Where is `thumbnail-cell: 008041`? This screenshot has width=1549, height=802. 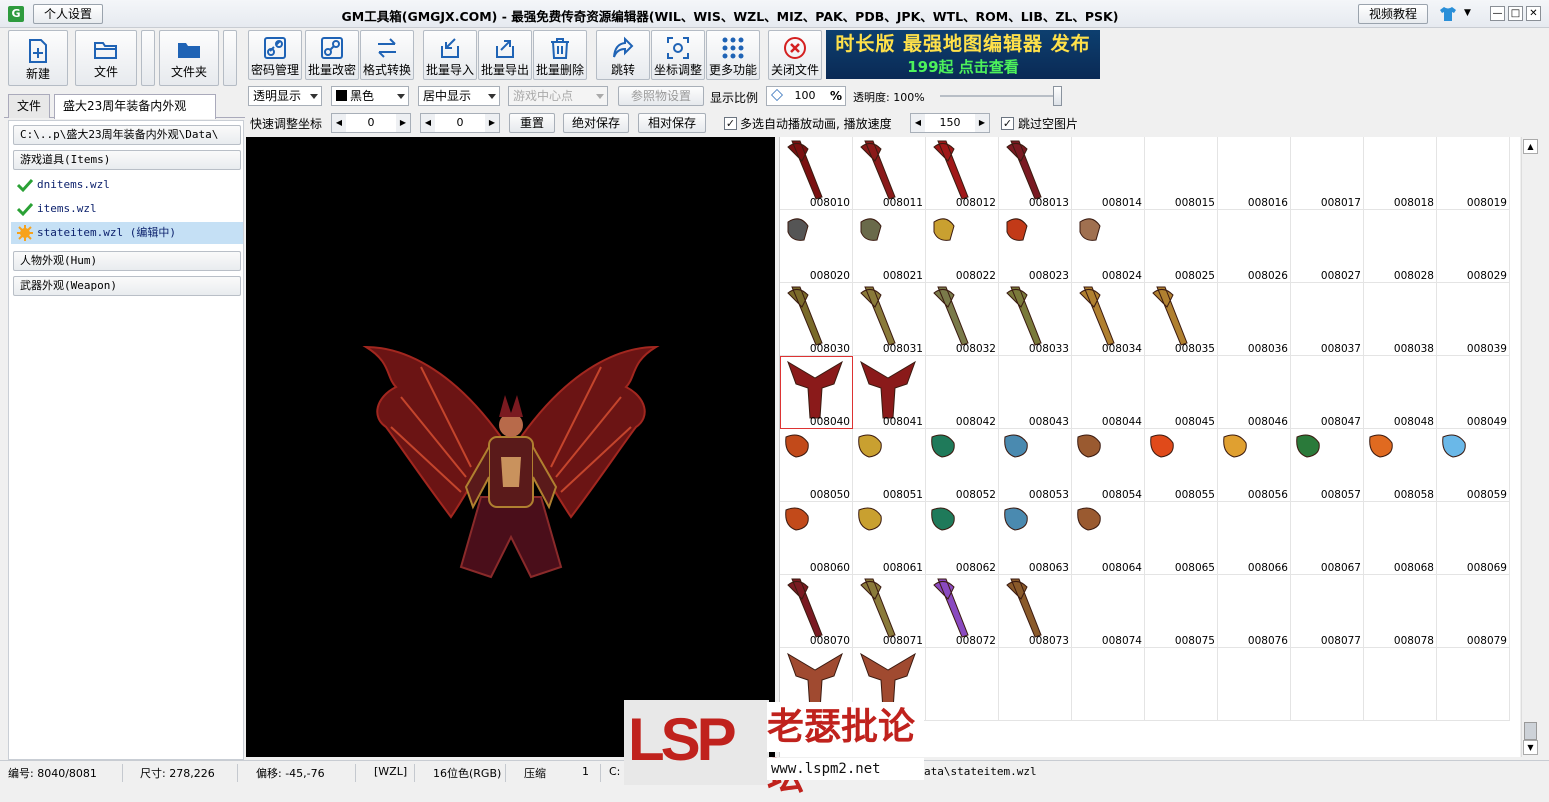
thumbnail-cell: 008041 is located at coordinates (889, 392).